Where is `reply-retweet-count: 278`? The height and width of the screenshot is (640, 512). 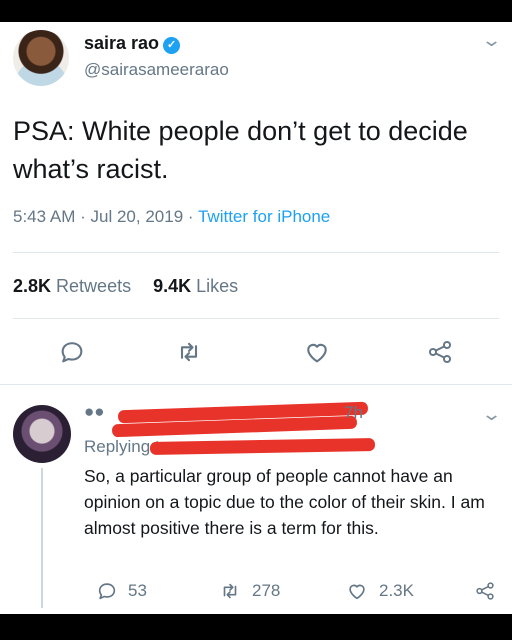
reply-retweet-count: 278 is located at coordinates (266, 590).